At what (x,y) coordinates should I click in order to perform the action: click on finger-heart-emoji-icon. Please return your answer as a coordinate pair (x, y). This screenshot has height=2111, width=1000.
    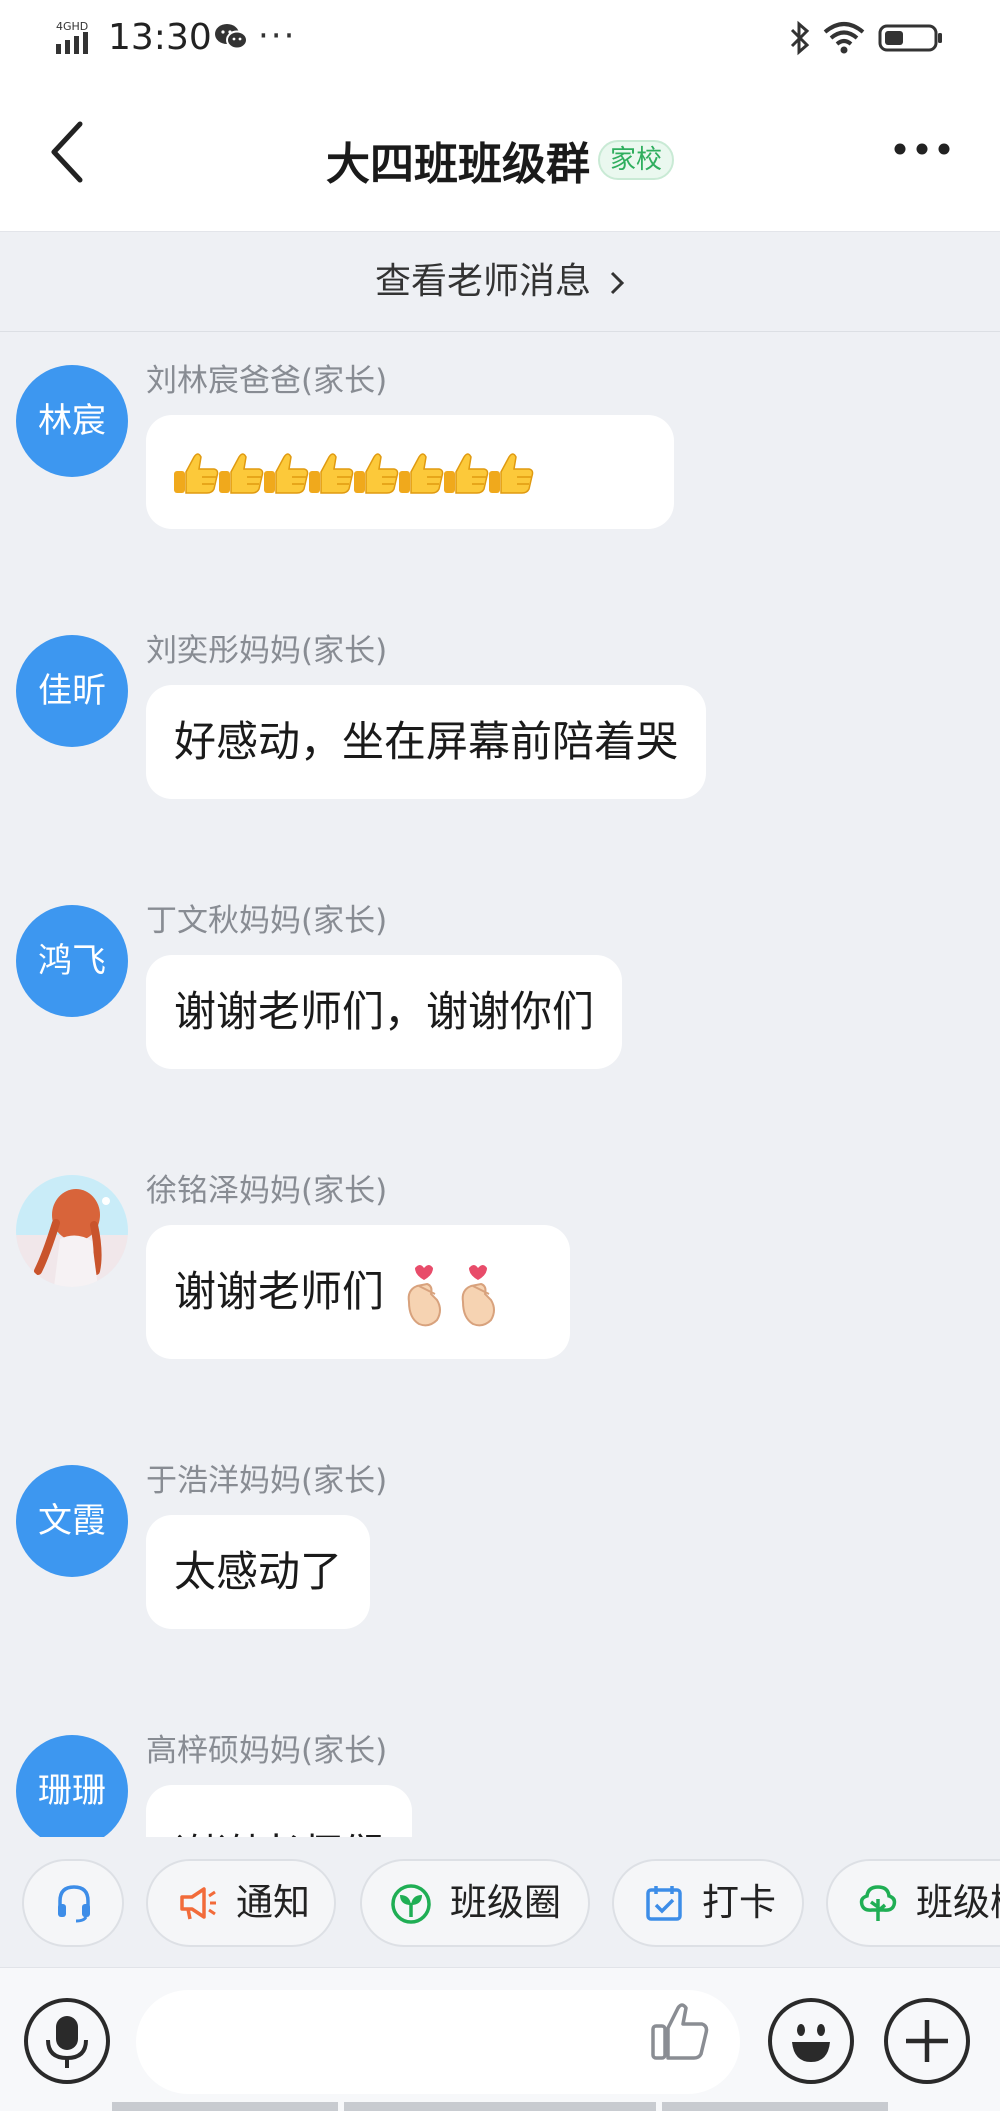
    Looking at the image, I should click on (452, 1295).